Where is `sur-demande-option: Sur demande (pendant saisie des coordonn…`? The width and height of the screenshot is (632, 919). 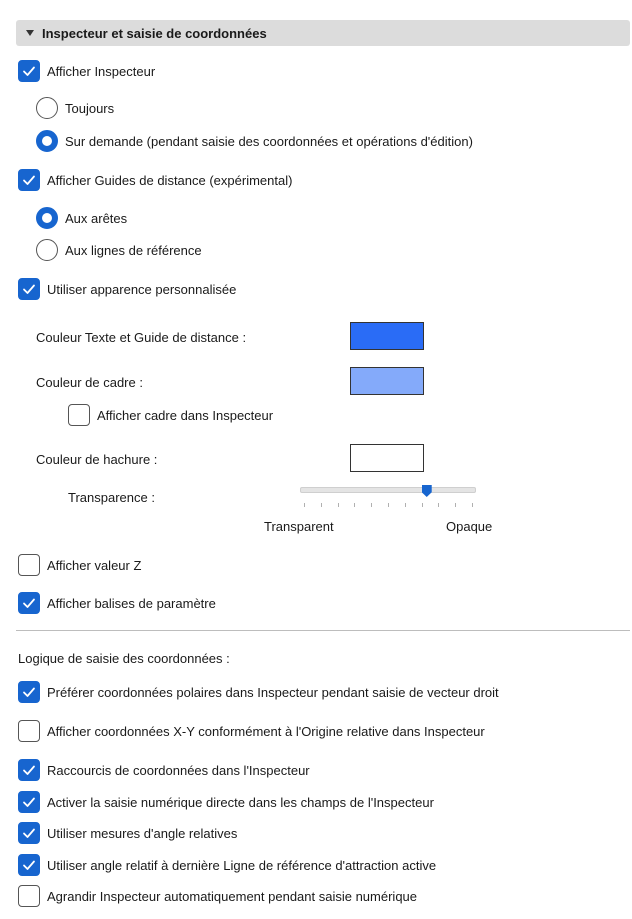 sur-demande-option: Sur demande (pendant saisie des coordonn… is located at coordinates (254, 141).